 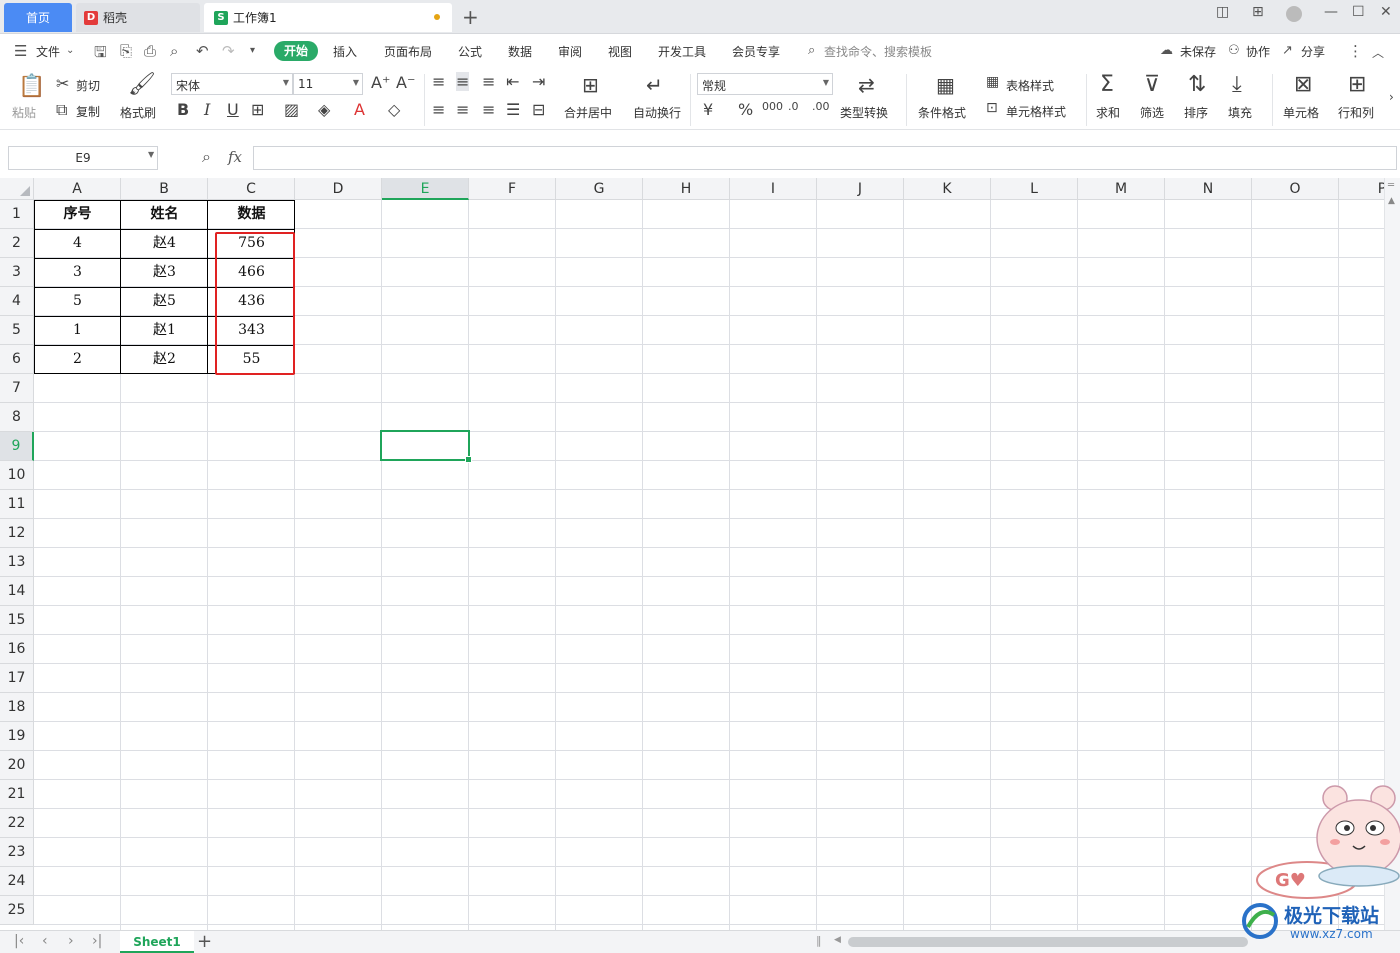 I want to click on row-header-5: 5, so click(x=17, y=330).